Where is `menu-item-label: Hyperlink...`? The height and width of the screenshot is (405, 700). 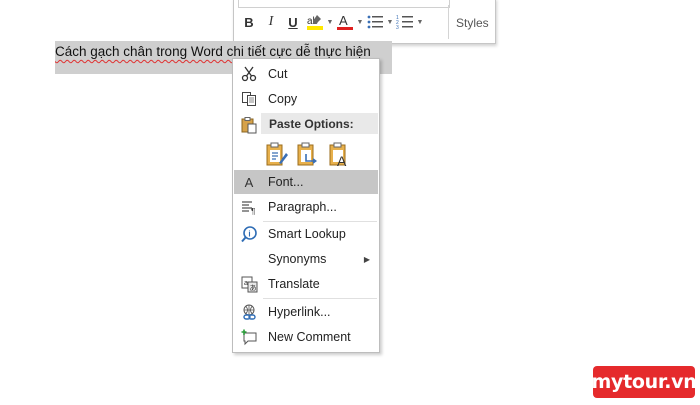
menu-item-label: Hyperlink... is located at coordinates (299, 312).